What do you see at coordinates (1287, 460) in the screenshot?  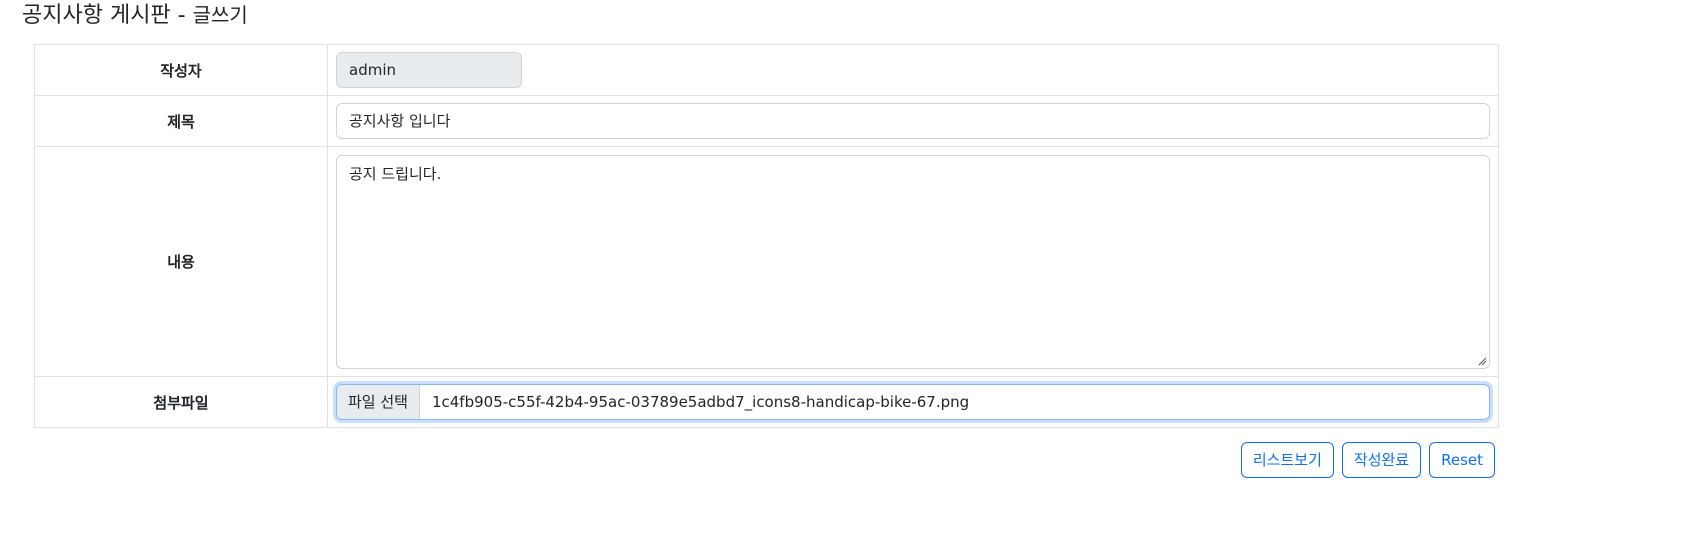 I see `list-button: 리스트보기` at bounding box center [1287, 460].